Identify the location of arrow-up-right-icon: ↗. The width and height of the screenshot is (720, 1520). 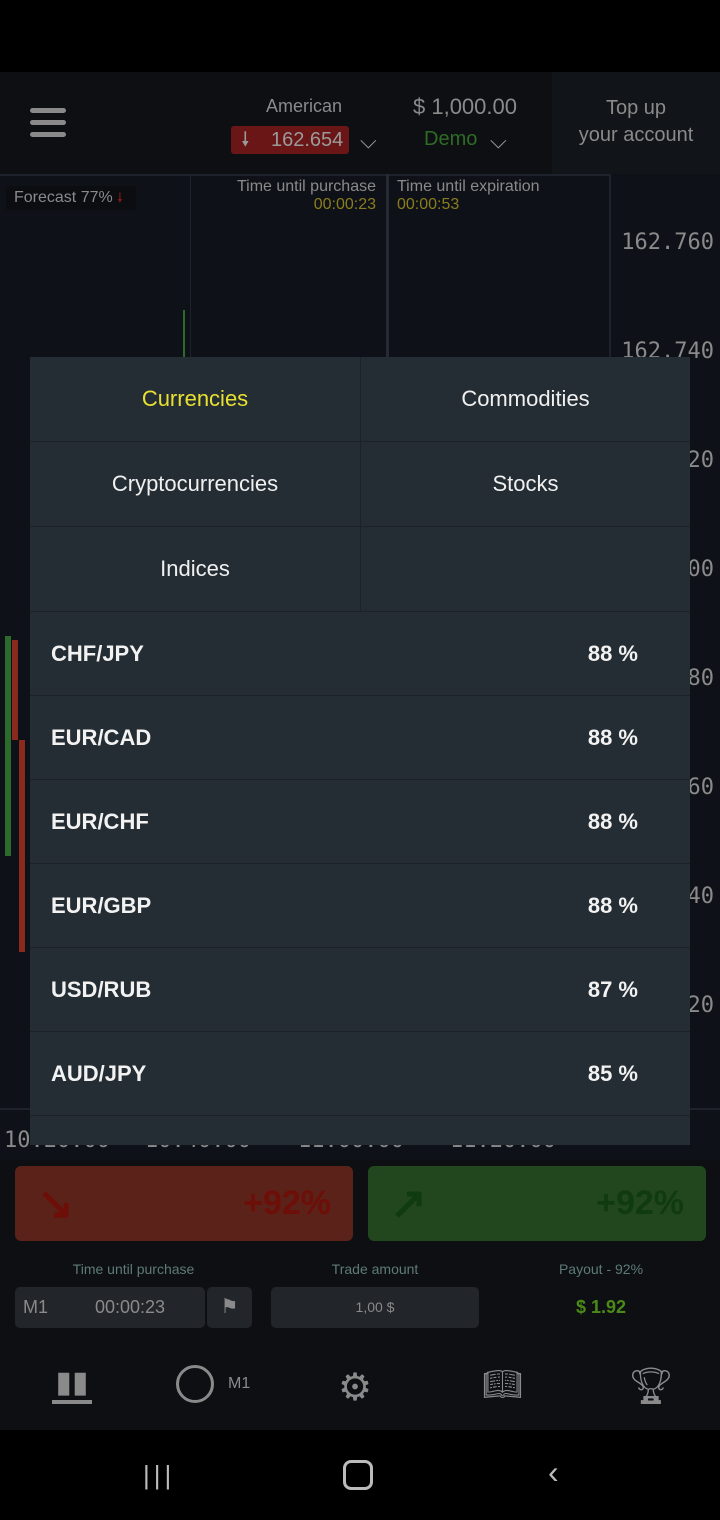
(408, 1203).